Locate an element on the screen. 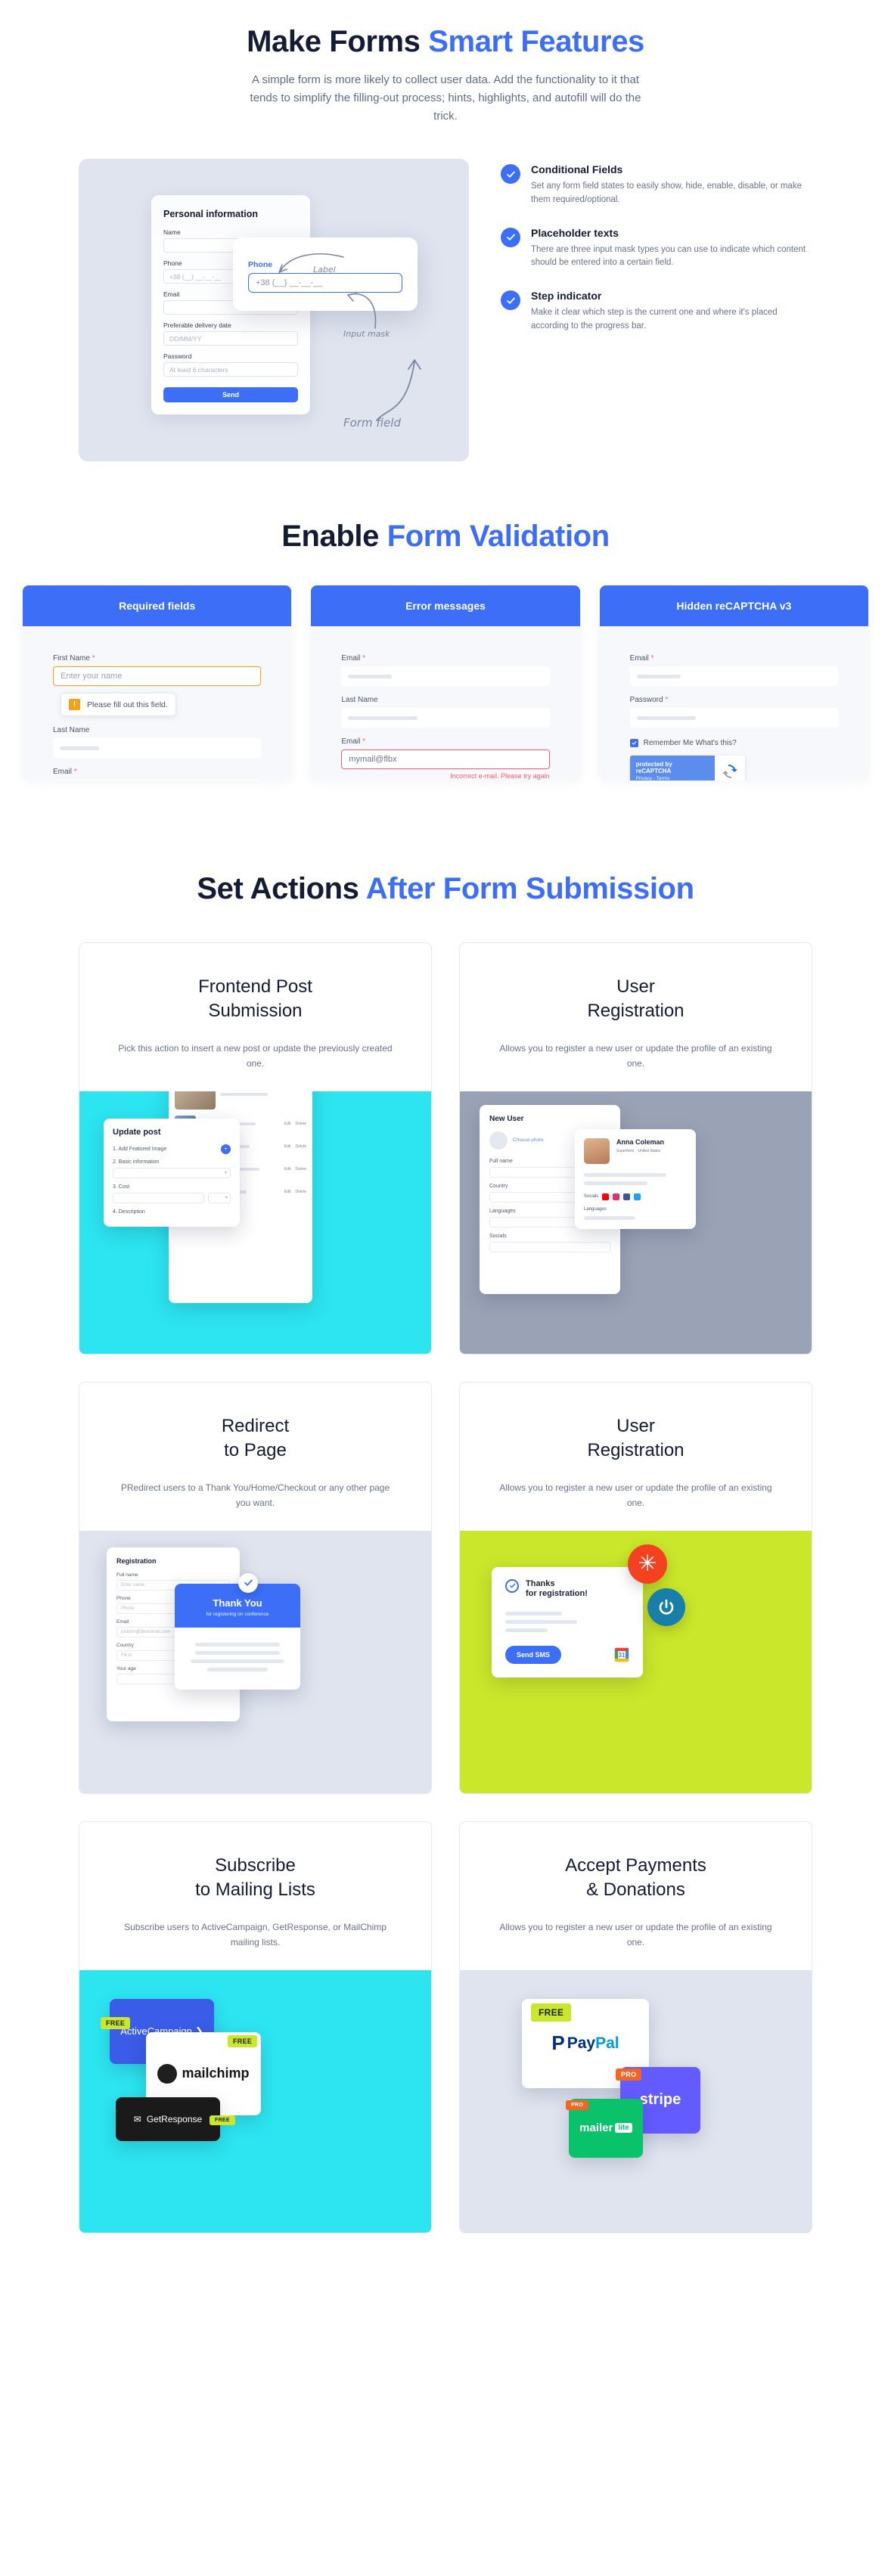 Image resolution: width=891 pixels, height=2576 pixels. thanks-line-1: Thanks is located at coordinates (540, 1583).